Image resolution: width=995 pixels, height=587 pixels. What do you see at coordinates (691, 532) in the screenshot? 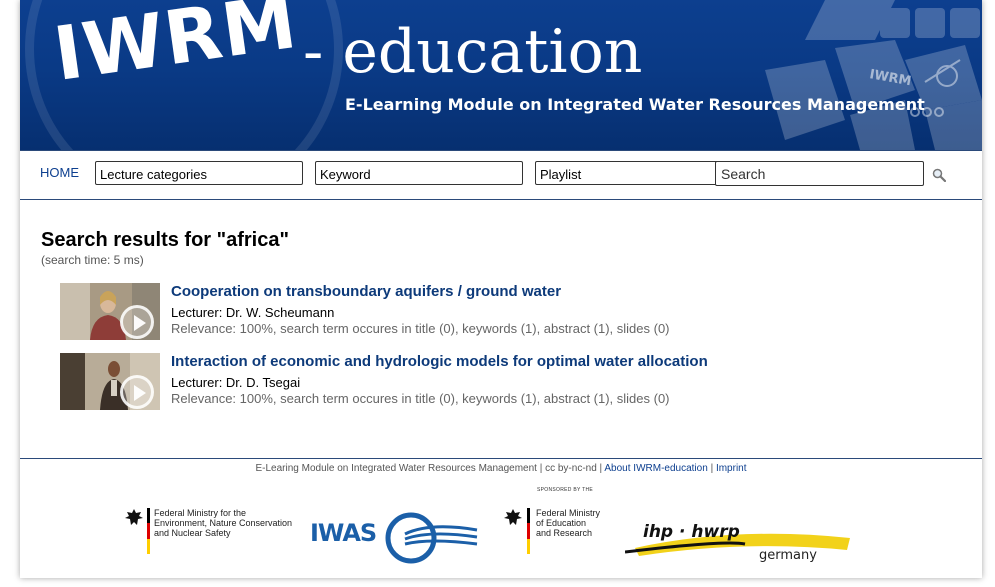
I see `ihp-hwrp-logo: ihp · hwrp` at bounding box center [691, 532].